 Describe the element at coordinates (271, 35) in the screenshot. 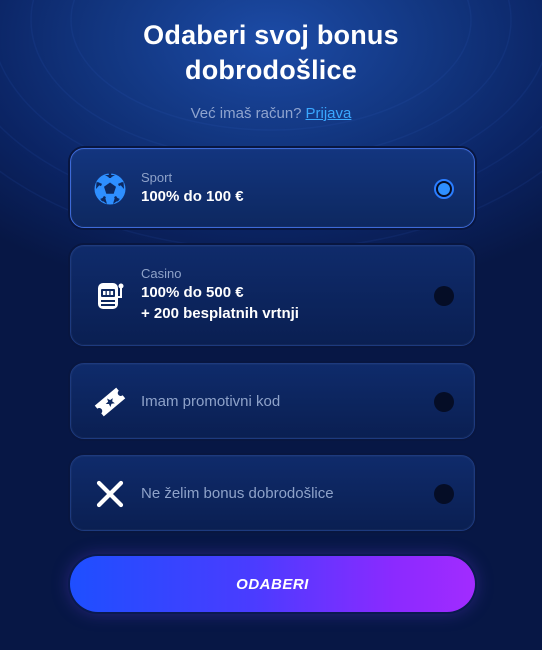

I see `title-line-1: Odaberi svoj bonus` at that location.